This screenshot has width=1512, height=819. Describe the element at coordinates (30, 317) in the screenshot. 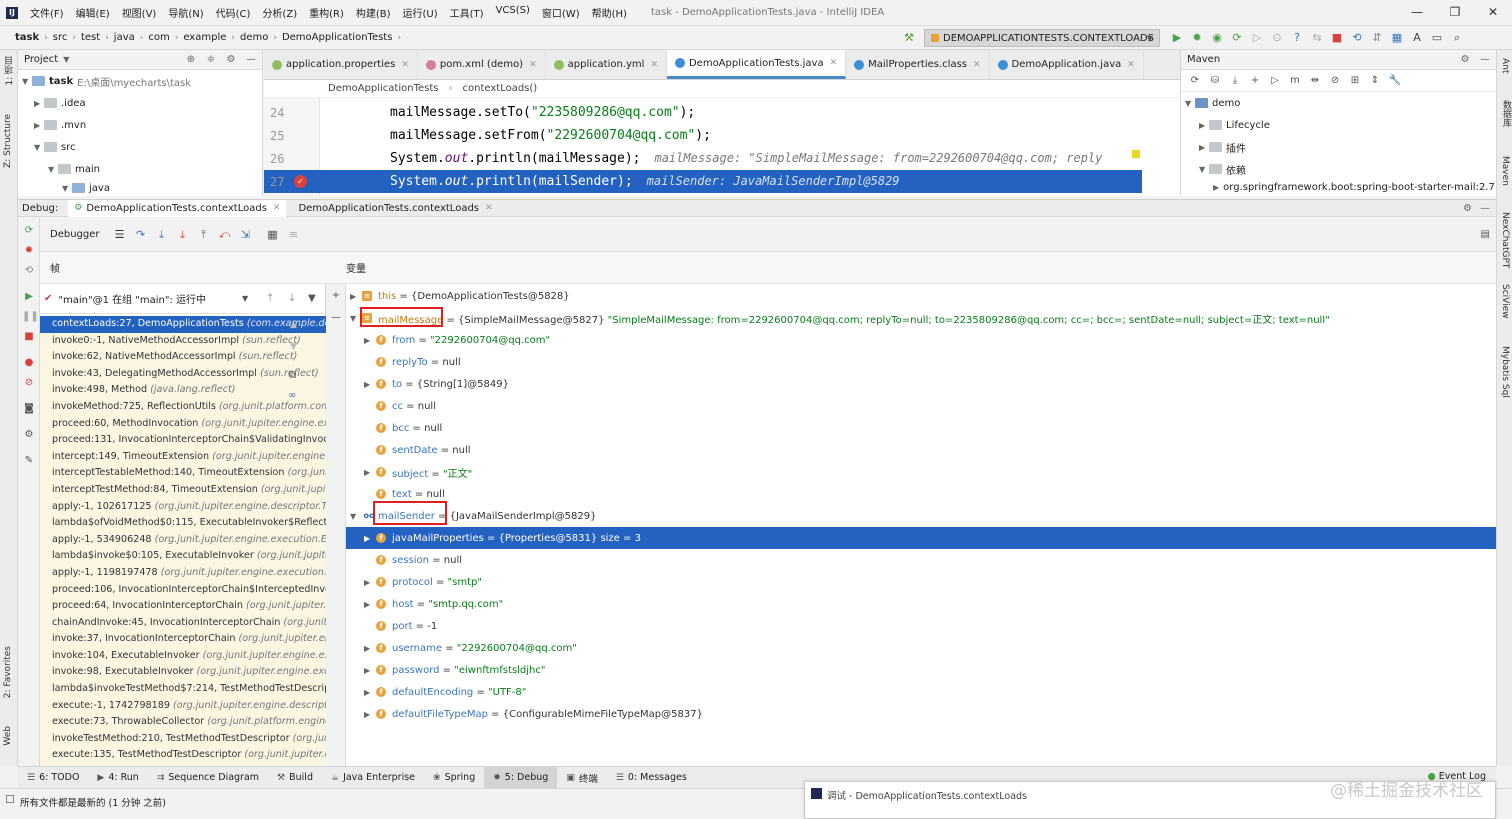

I see `pause-icon: ❚❚` at that location.